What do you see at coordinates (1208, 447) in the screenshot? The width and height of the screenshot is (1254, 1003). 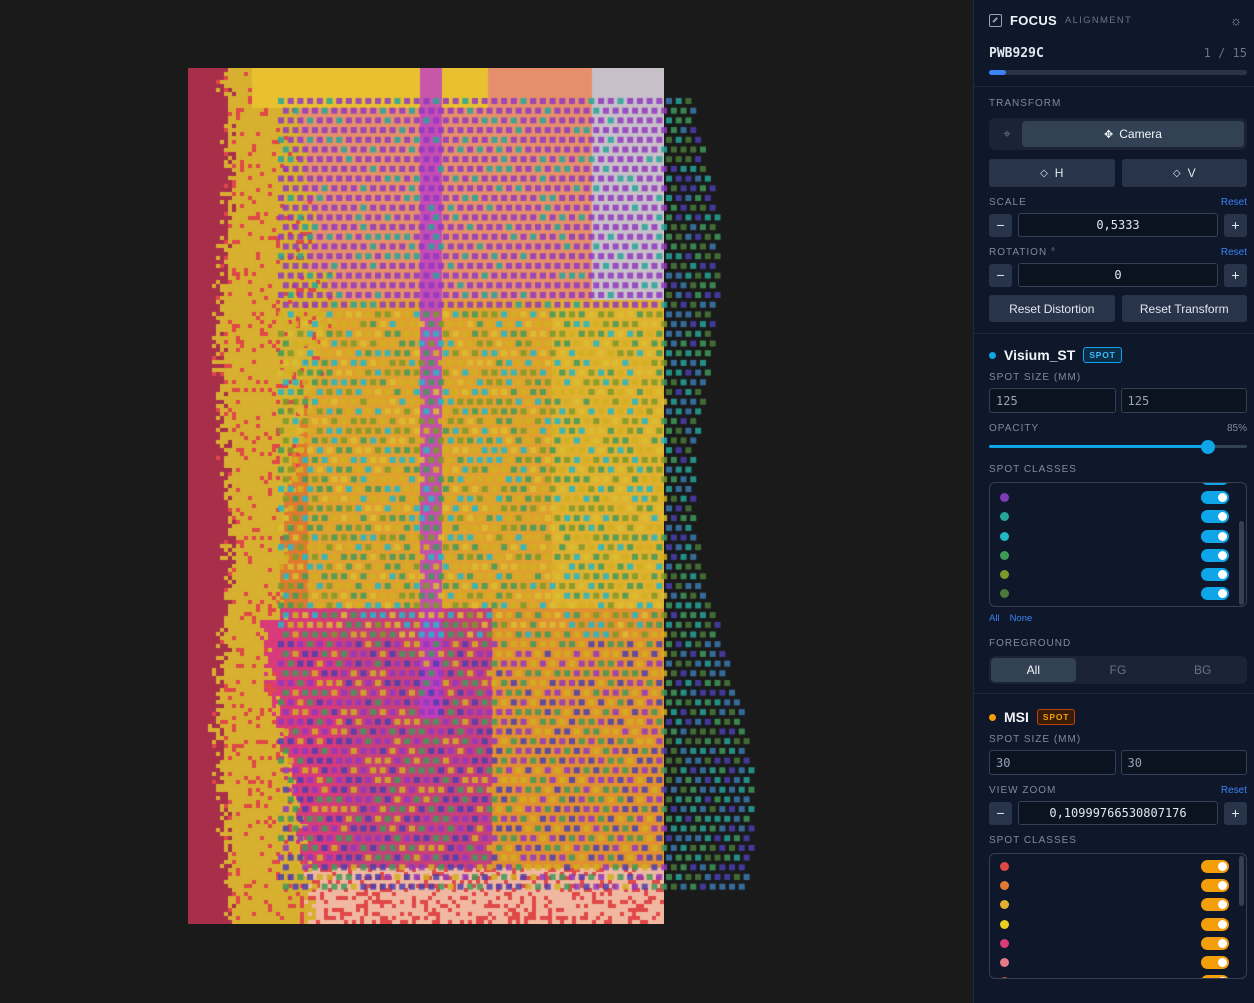 I see `opacity-slider-thumb` at bounding box center [1208, 447].